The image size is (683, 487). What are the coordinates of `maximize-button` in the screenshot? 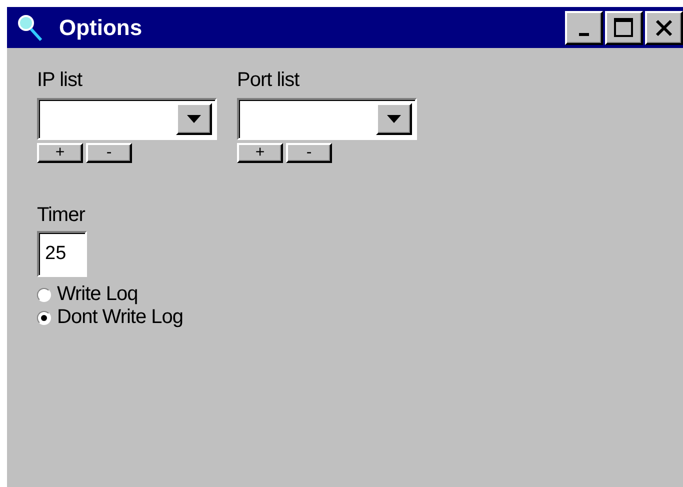 It's located at (624, 27).